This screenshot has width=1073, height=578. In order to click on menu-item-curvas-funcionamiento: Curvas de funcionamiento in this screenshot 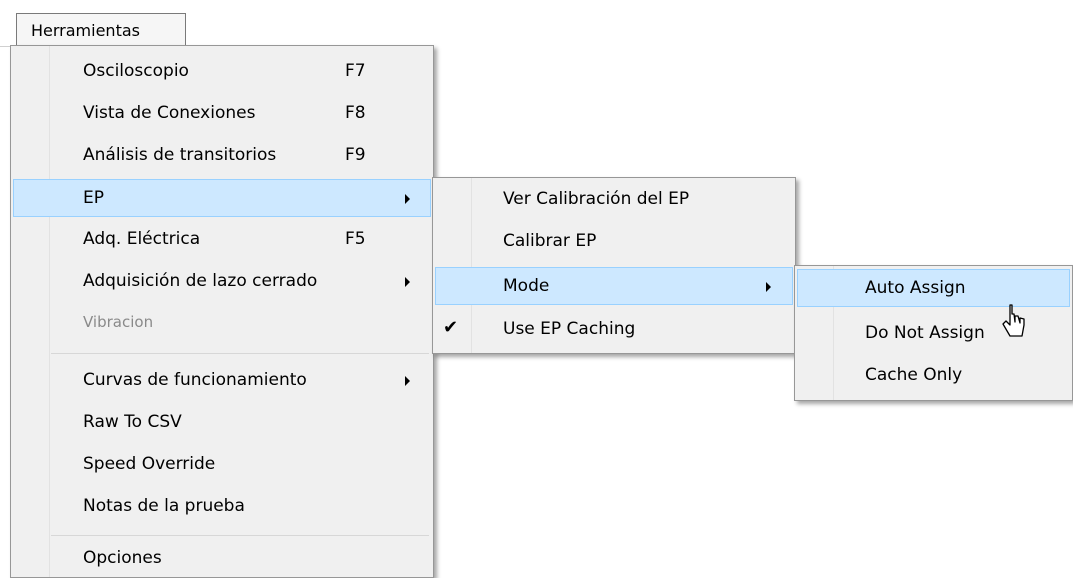, I will do `click(222, 381)`.